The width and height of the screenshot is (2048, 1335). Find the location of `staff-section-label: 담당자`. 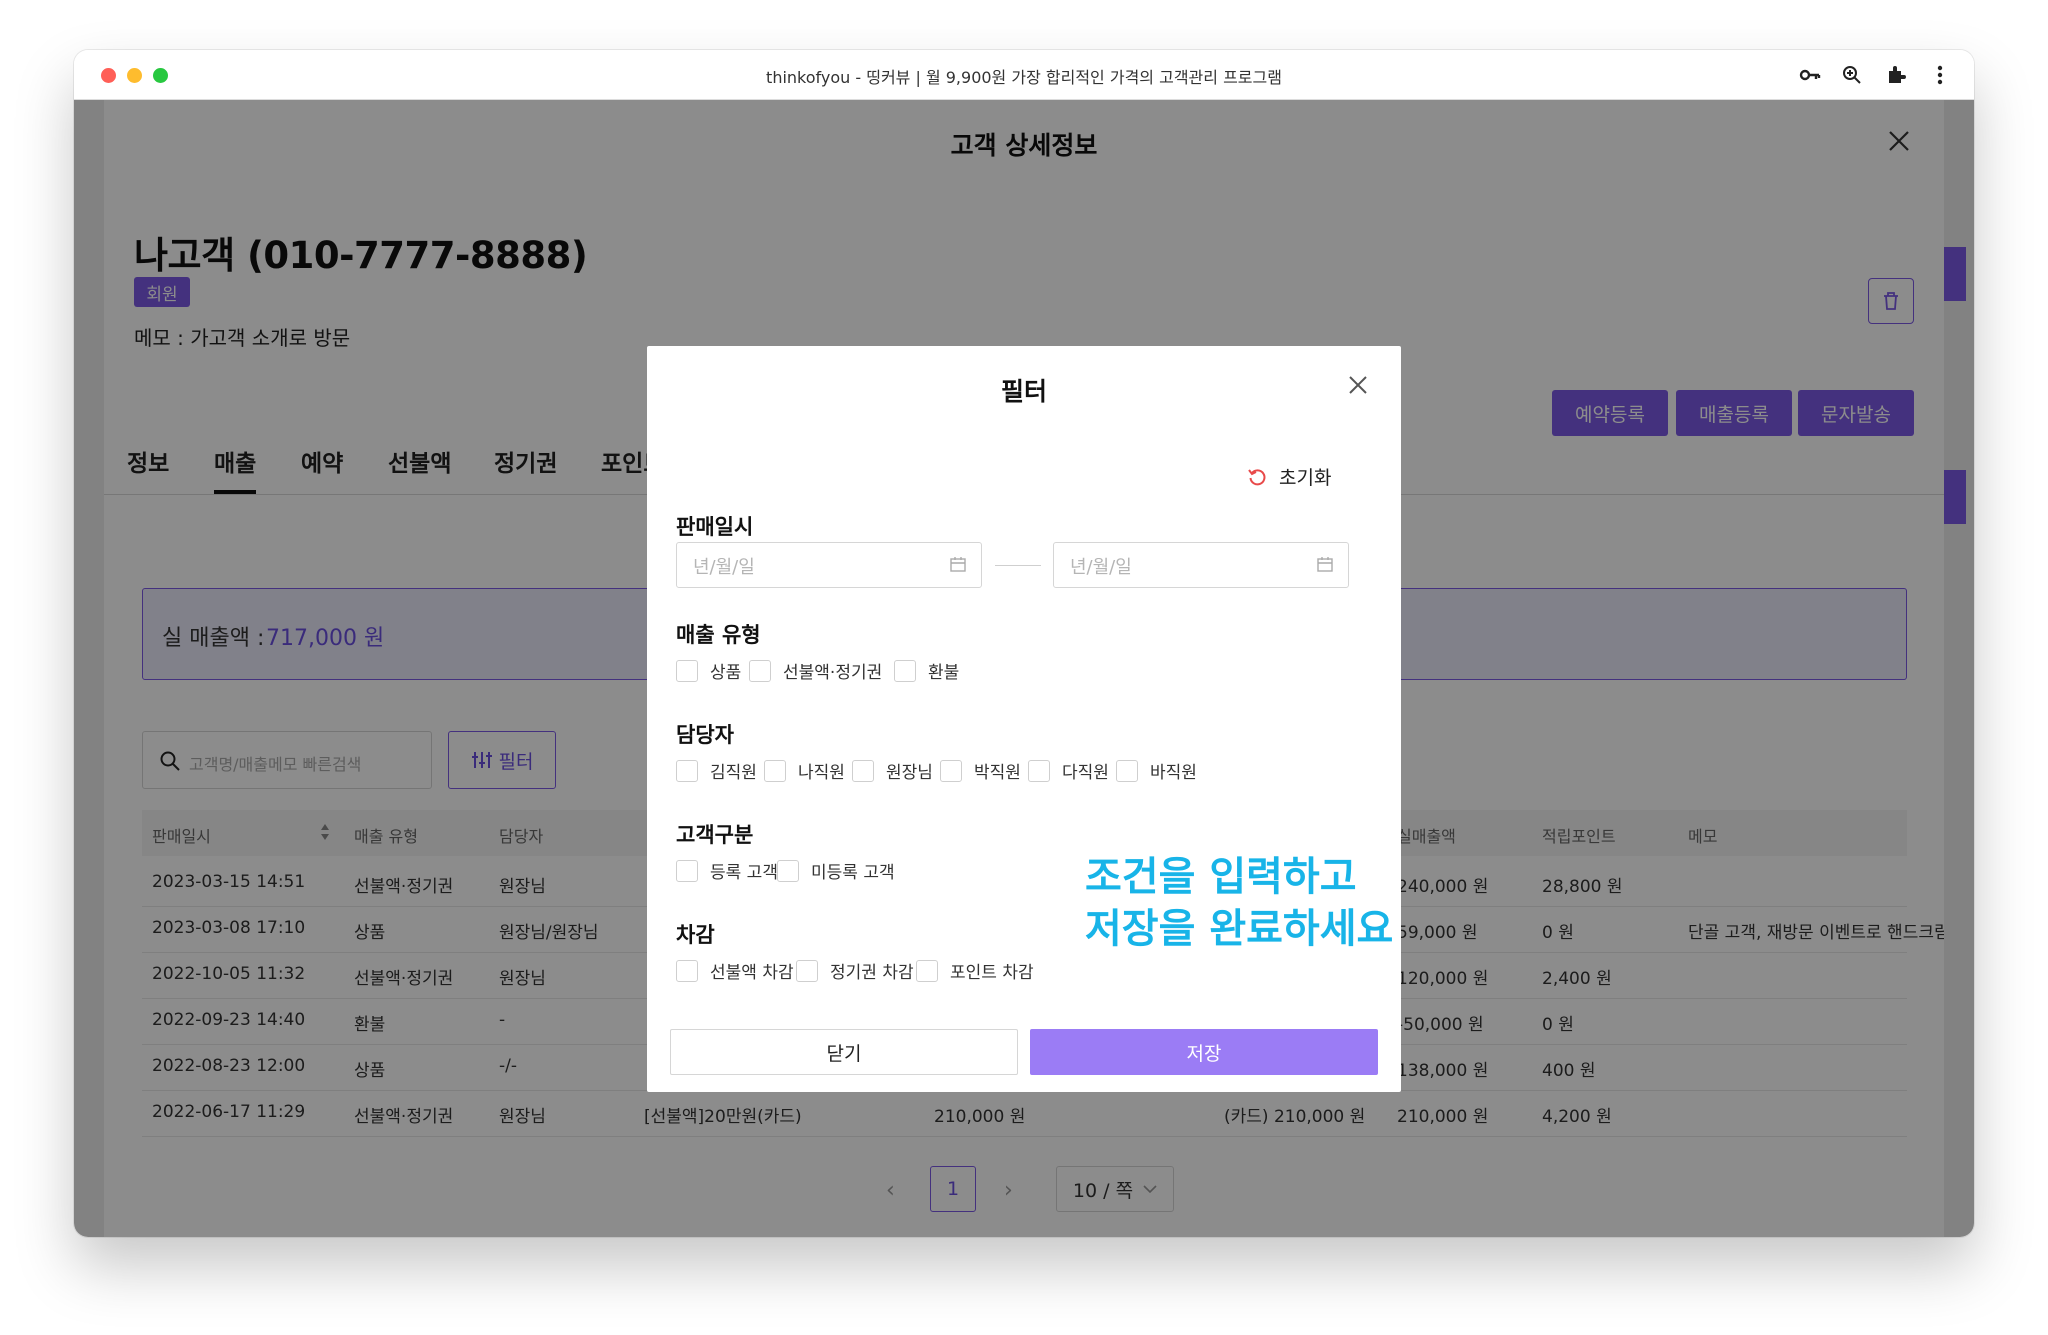

staff-section-label: 담당자 is located at coordinates (705, 735).